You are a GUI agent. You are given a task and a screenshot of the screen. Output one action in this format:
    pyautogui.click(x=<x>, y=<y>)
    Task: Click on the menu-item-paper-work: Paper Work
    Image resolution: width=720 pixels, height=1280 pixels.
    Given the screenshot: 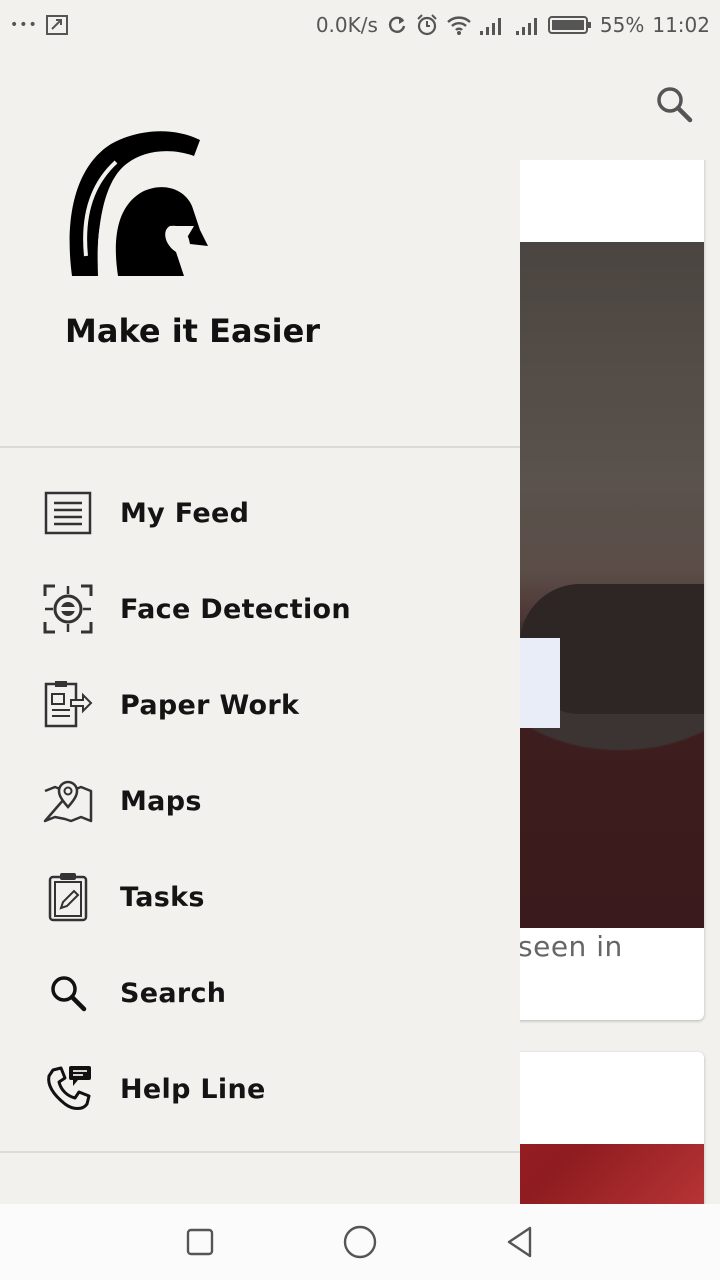 What is the action you would take?
    pyautogui.click(x=260, y=705)
    